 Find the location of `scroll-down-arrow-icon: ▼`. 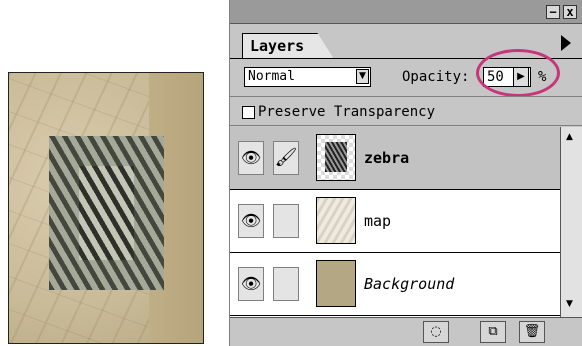

scroll-down-arrow-icon: ▼ is located at coordinates (569, 304).